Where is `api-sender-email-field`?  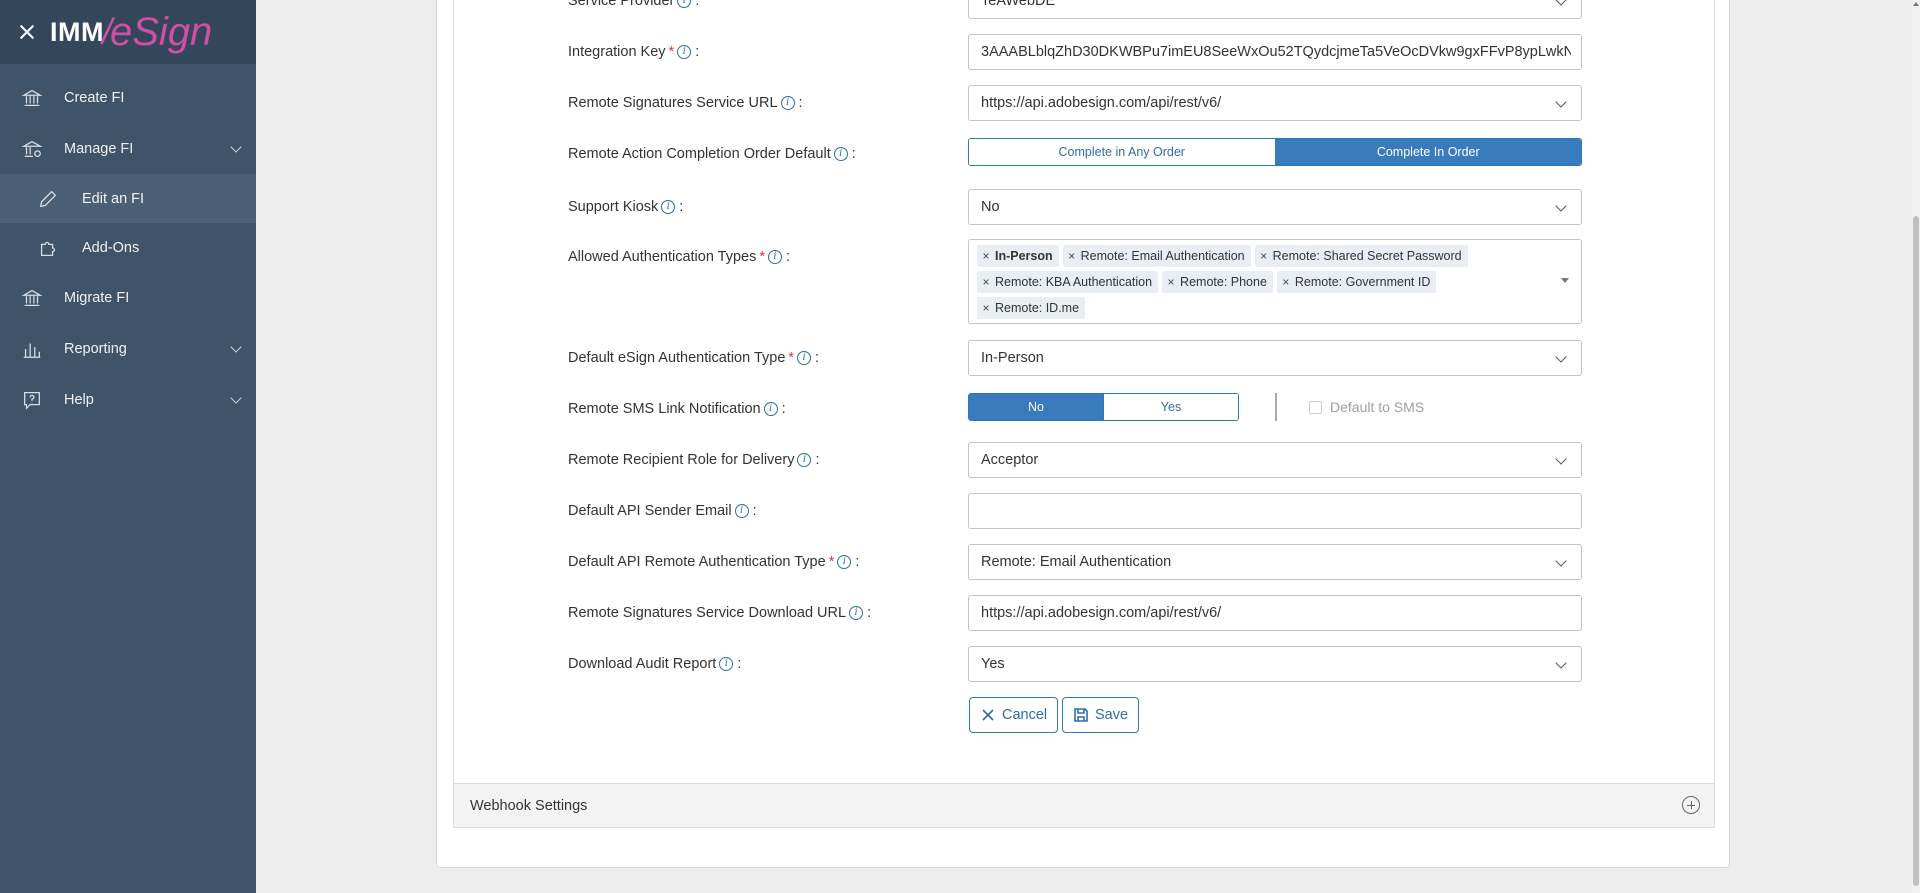 api-sender-email-field is located at coordinates (1275, 511).